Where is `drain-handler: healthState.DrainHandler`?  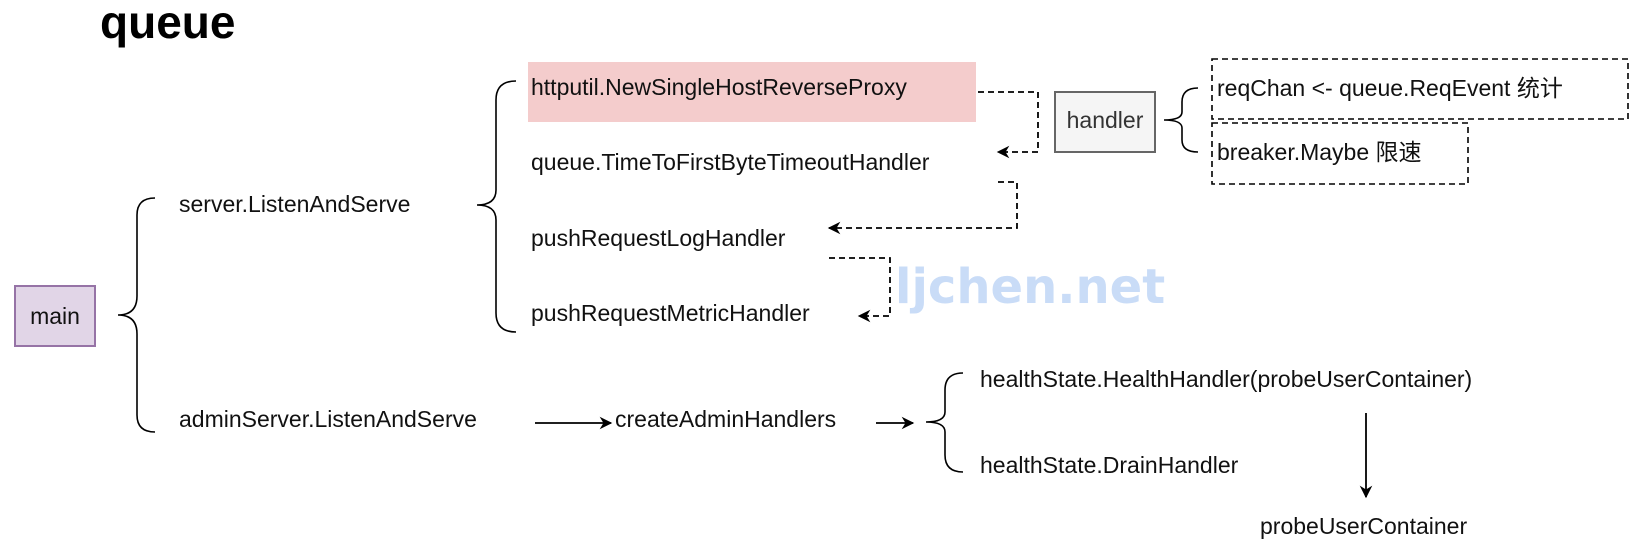 drain-handler: healthState.DrainHandler is located at coordinates (1109, 465).